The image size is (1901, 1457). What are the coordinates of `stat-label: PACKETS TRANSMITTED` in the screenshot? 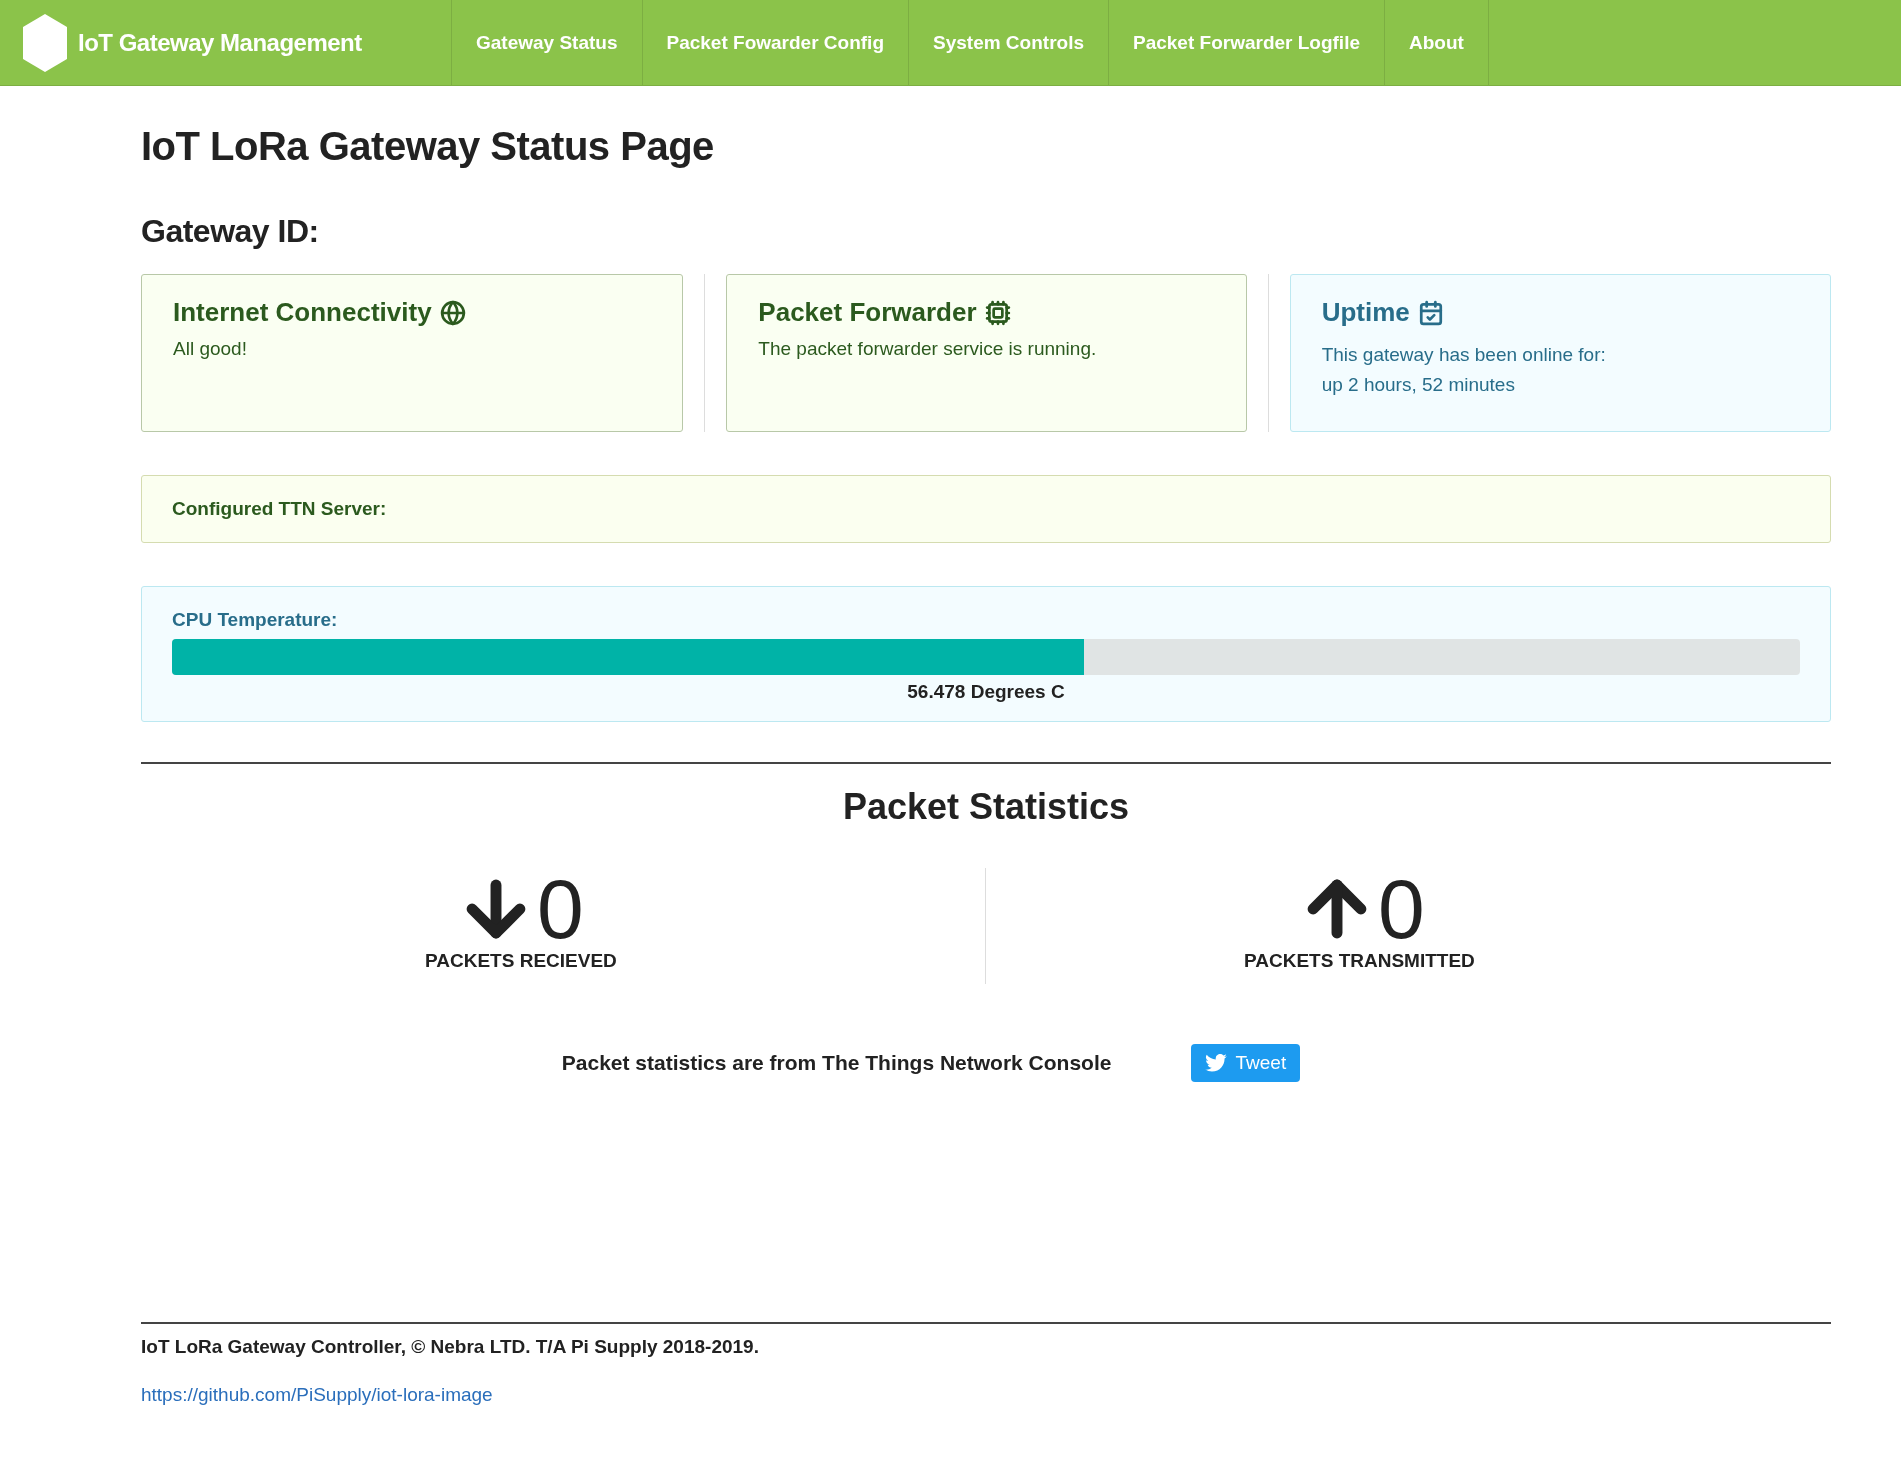 It's located at (1359, 961).